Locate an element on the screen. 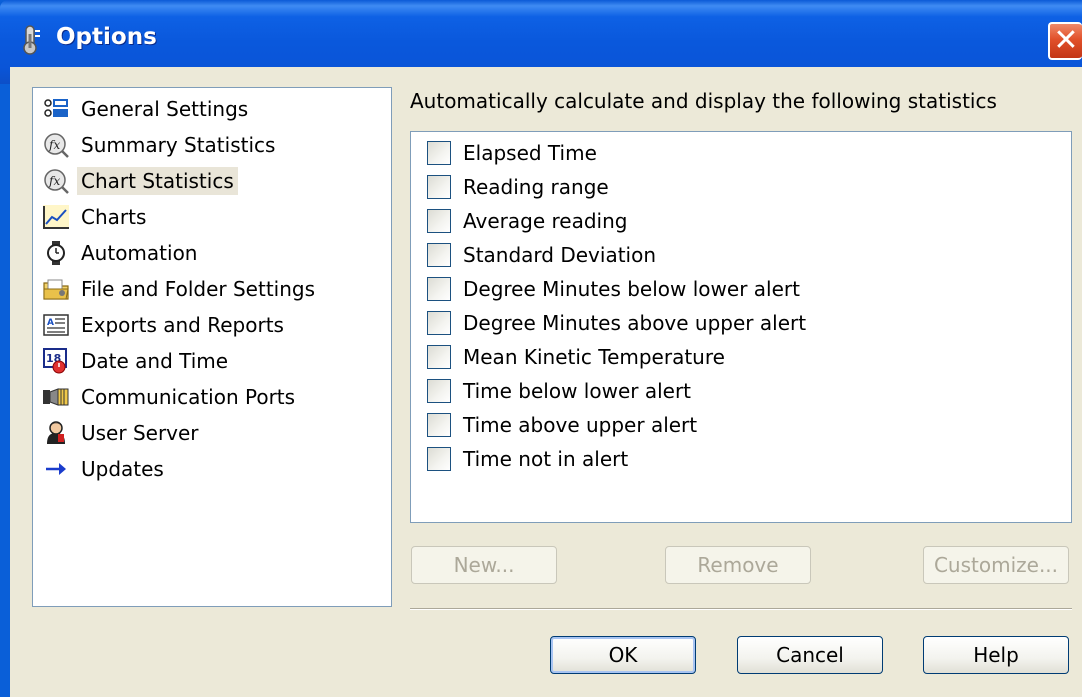  nav-item-label: Charts is located at coordinates (114, 217).